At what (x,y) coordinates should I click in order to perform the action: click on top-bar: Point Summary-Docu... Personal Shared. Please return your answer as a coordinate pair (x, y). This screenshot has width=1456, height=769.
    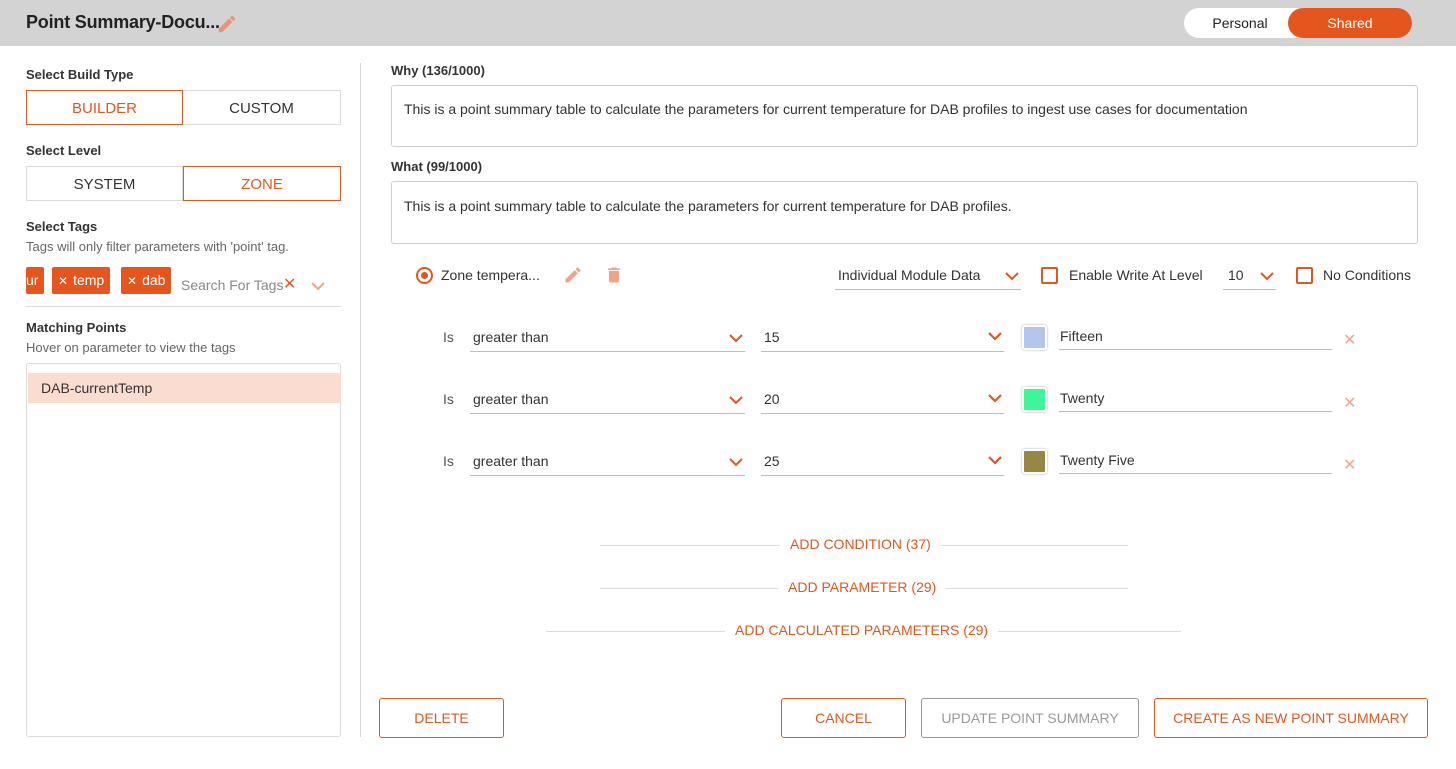
    Looking at the image, I should click on (728, 23).